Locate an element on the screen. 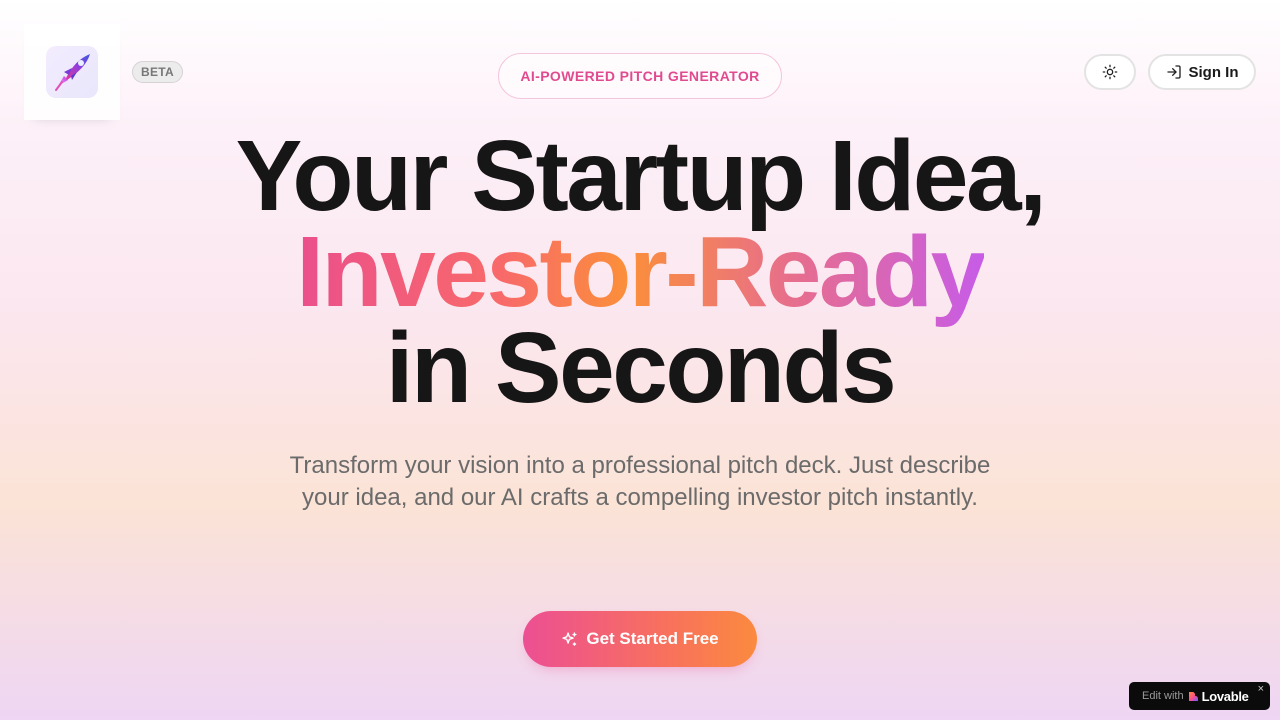  hero-line-3: in Seconds is located at coordinates (641, 368).